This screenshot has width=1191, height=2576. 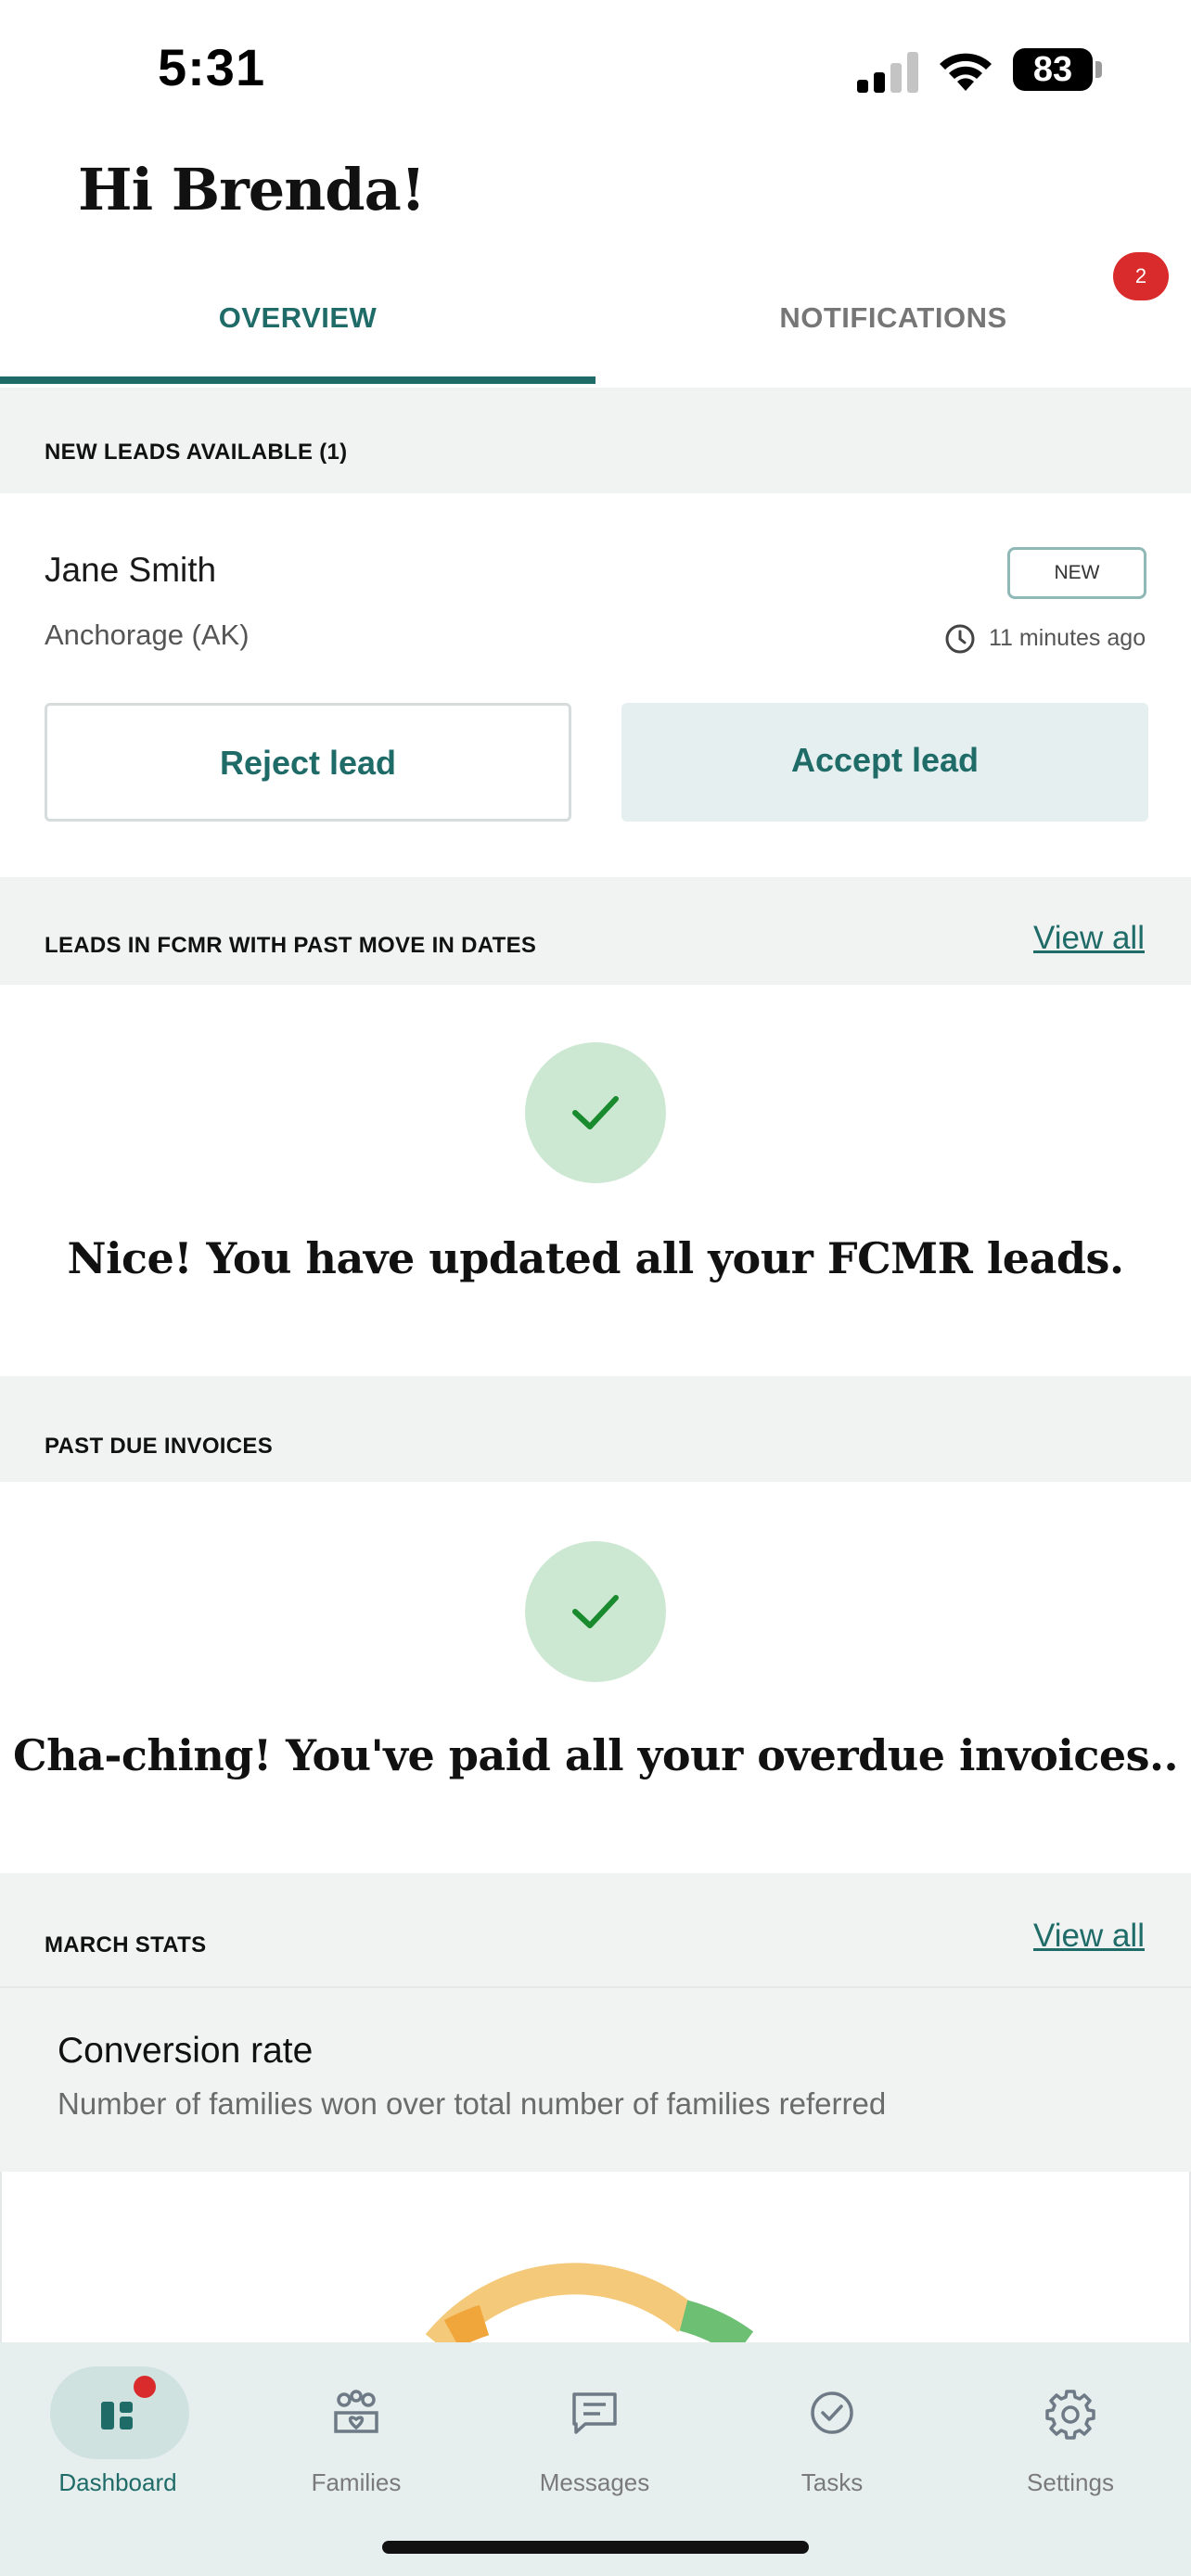 What do you see at coordinates (356, 2482) in the screenshot?
I see `nav-label: Families` at bounding box center [356, 2482].